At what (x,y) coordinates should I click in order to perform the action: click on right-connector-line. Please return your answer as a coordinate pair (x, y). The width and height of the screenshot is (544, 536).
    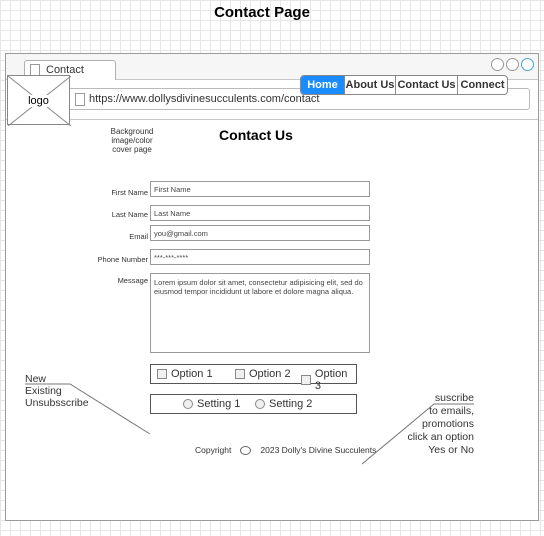
    Looking at the image, I should click on (417, 434).